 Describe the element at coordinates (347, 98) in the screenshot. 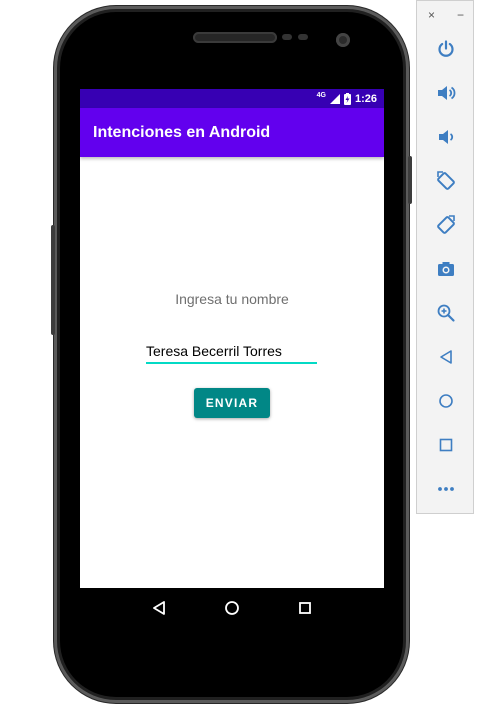

I see `battery-charging-icon` at that location.